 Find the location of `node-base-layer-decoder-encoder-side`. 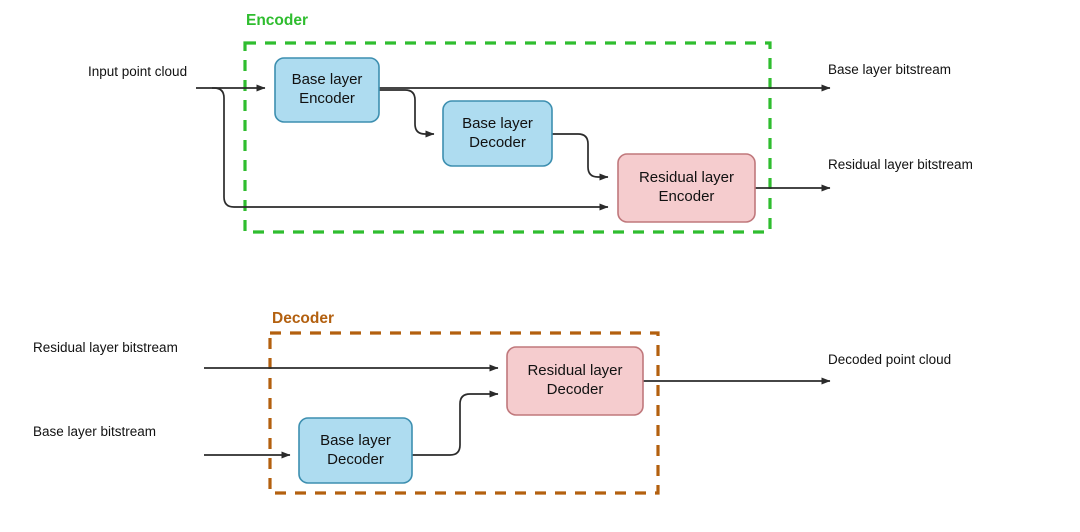

node-base-layer-decoder-encoder-side is located at coordinates (497, 133).